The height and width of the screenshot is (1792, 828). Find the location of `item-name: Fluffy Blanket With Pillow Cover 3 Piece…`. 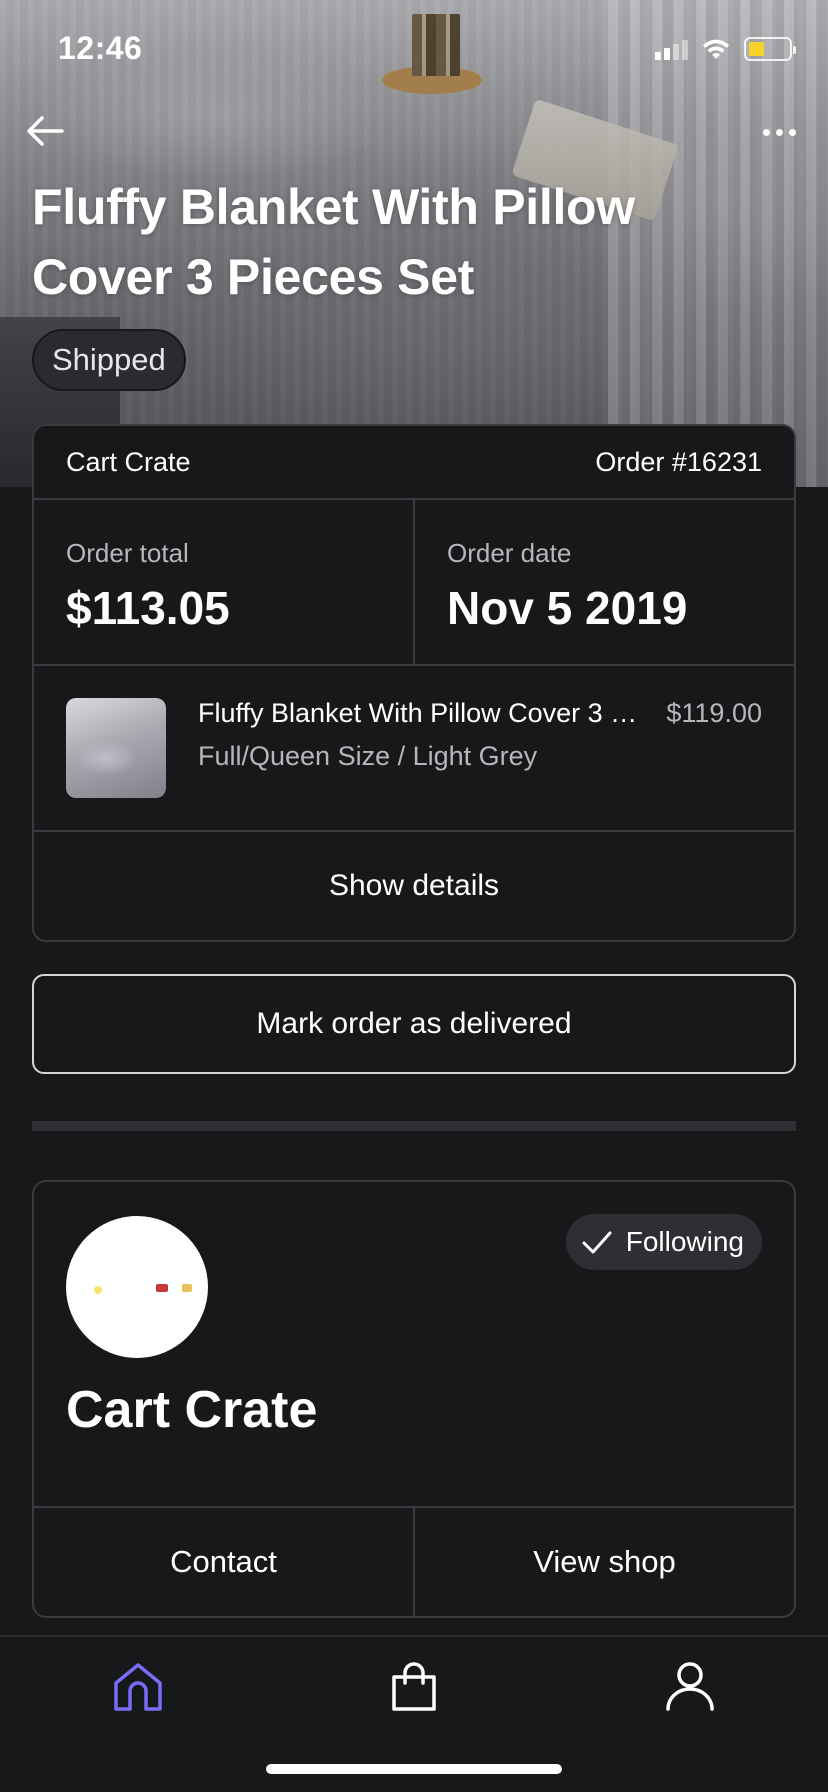

item-name: Fluffy Blanket With Pillow Cover 3 Piece… is located at coordinates (425, 713).